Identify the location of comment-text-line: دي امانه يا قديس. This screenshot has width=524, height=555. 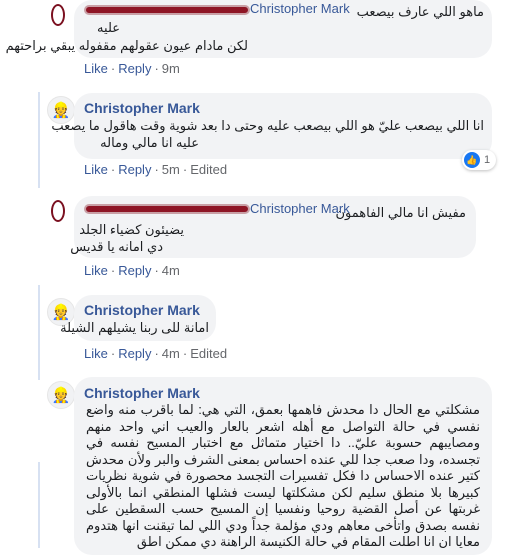
(116, 246).